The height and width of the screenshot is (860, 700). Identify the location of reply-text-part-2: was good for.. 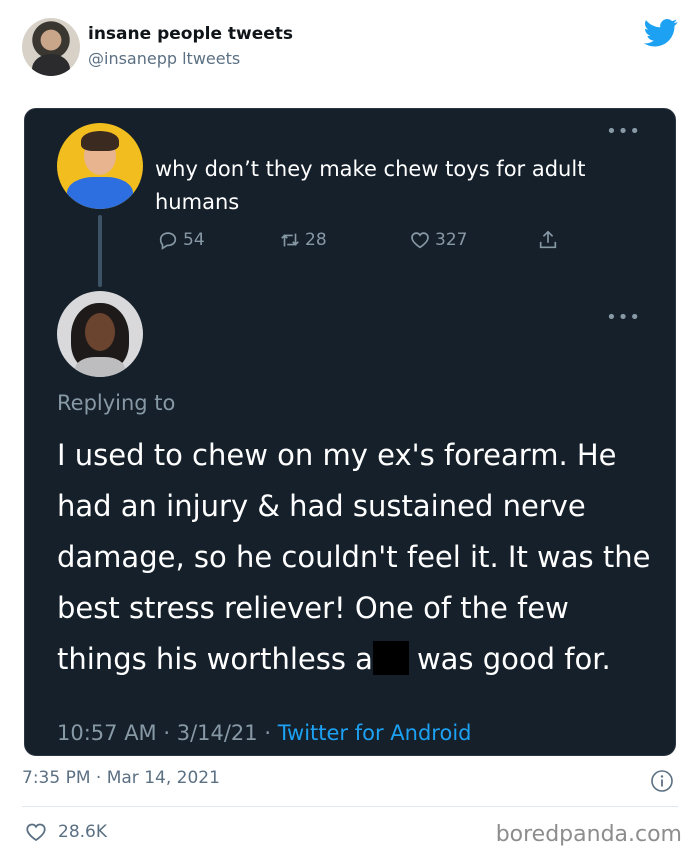
(513, 659).